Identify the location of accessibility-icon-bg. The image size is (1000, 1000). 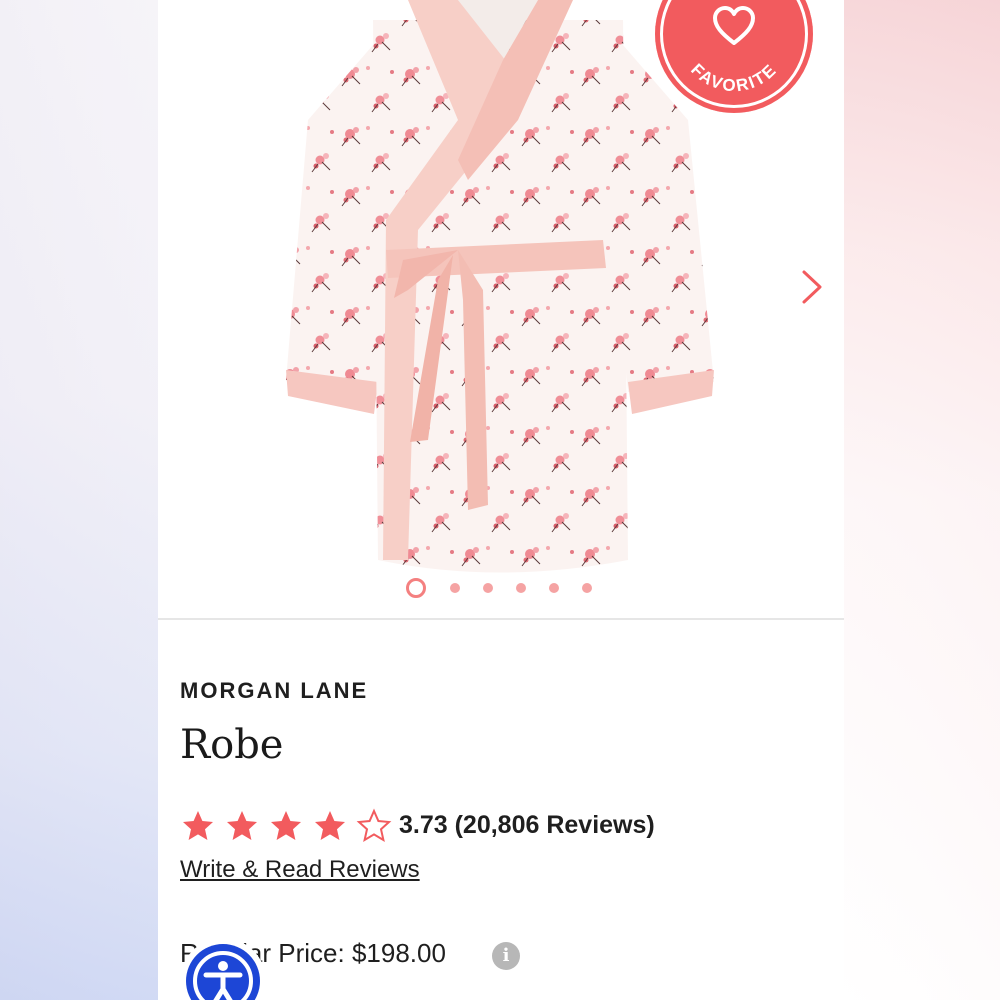
(223, 972).